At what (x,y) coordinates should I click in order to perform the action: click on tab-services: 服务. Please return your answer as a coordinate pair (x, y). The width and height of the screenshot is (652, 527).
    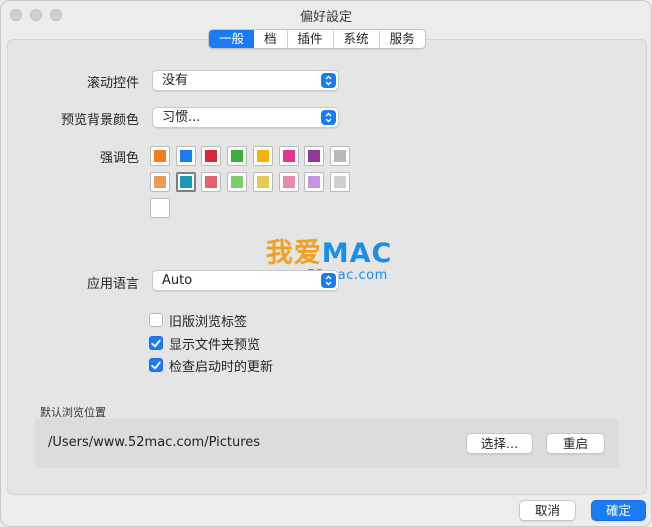
    Looking at the image, I should click on (401, 39).